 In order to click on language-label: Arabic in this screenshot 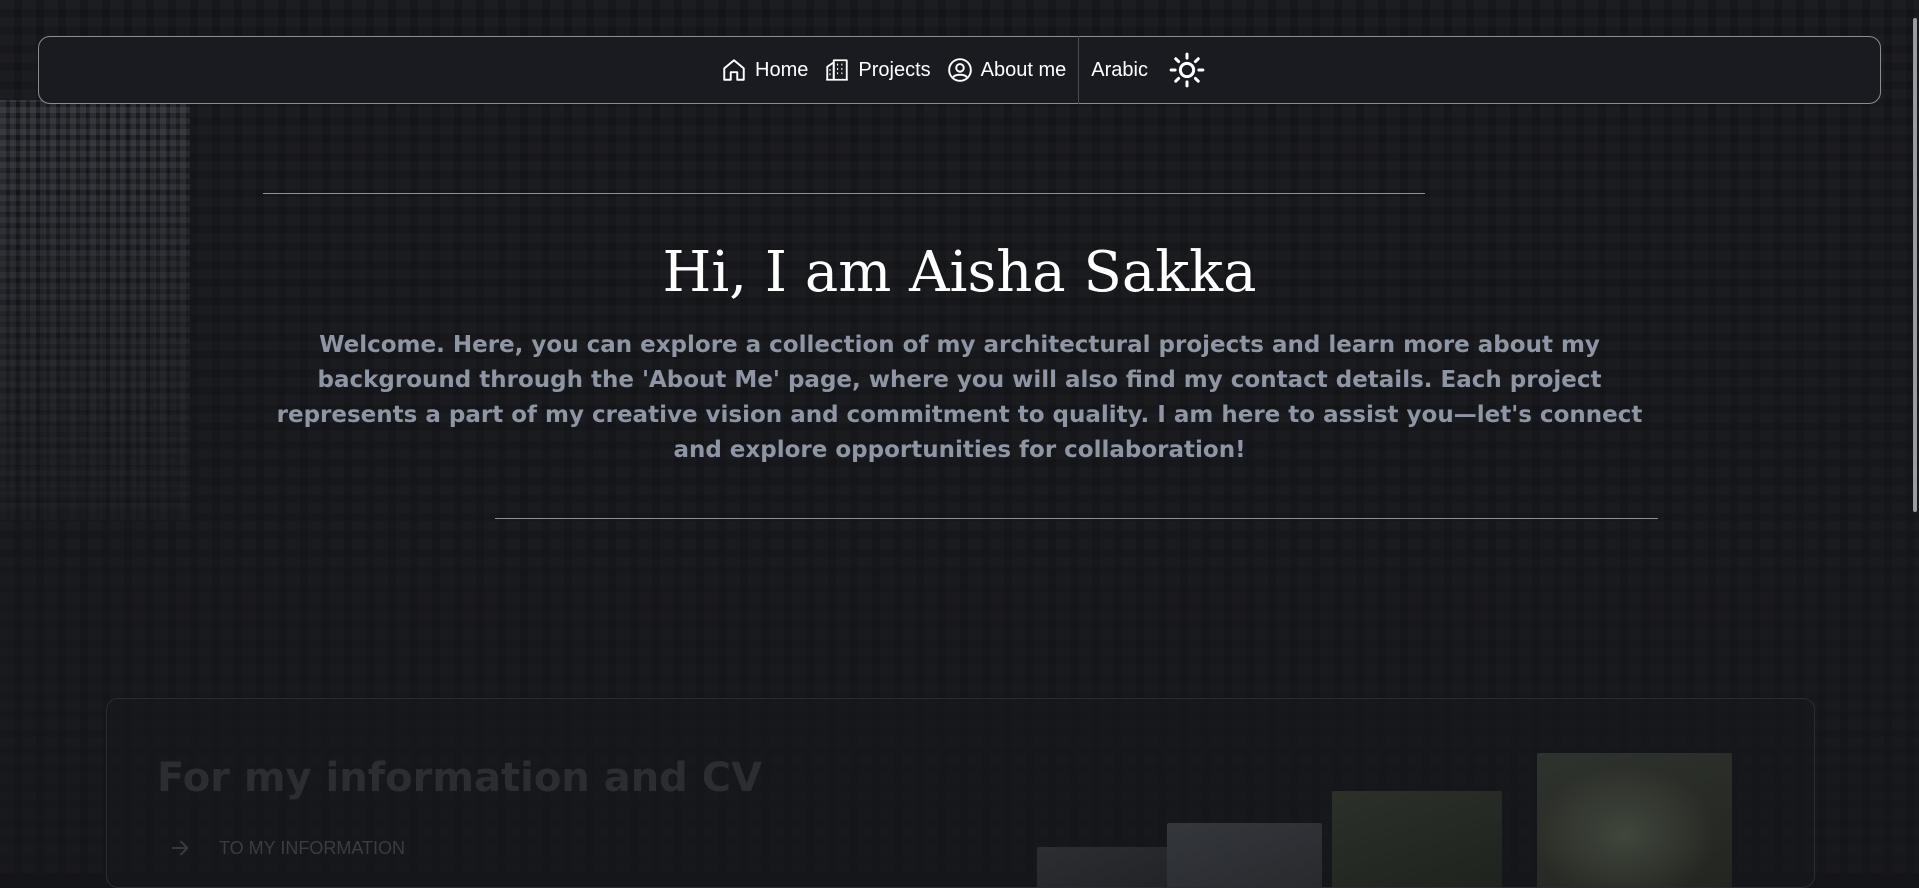, I will do `click(1119, 69)`.